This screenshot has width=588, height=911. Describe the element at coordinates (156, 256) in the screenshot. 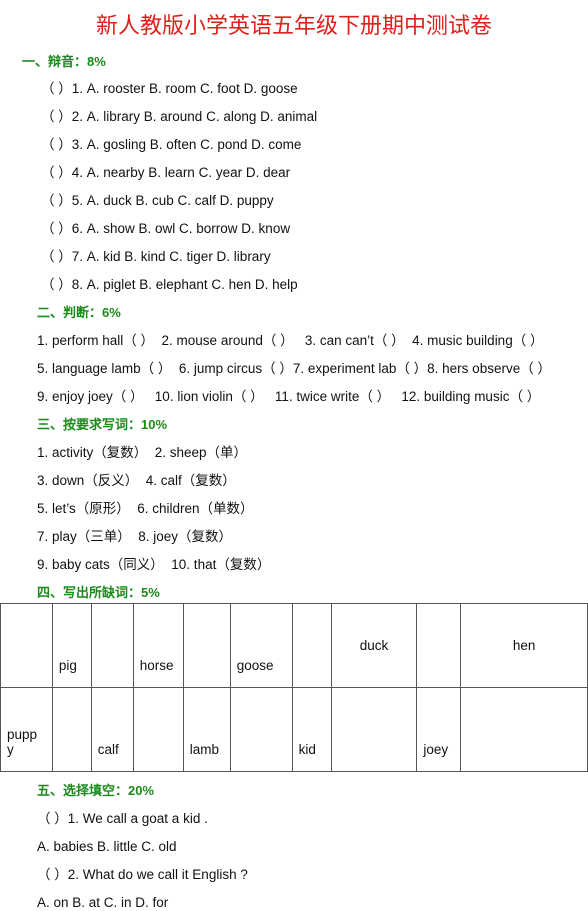

I see `question-line: （ ）7. A. kid B. kind C. tiger D. library` at that location.